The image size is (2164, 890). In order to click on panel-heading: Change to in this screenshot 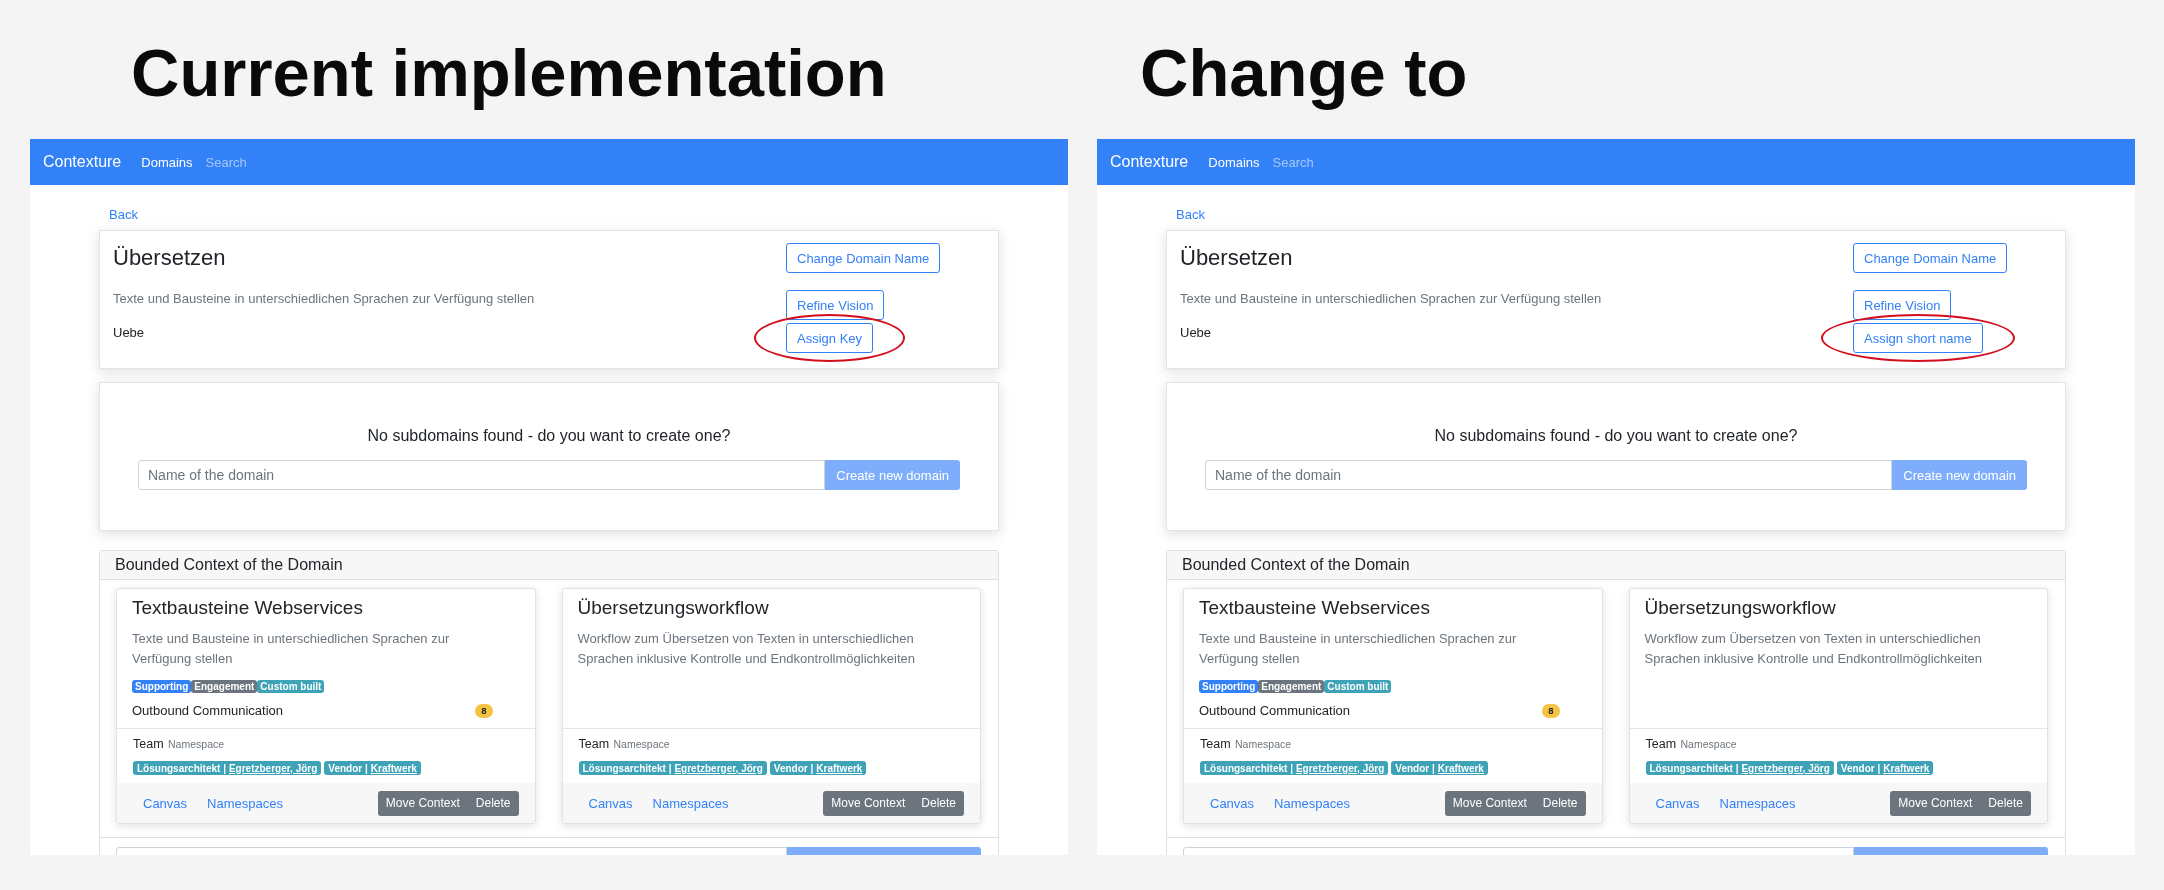, I will do `click(1304, 73)`.